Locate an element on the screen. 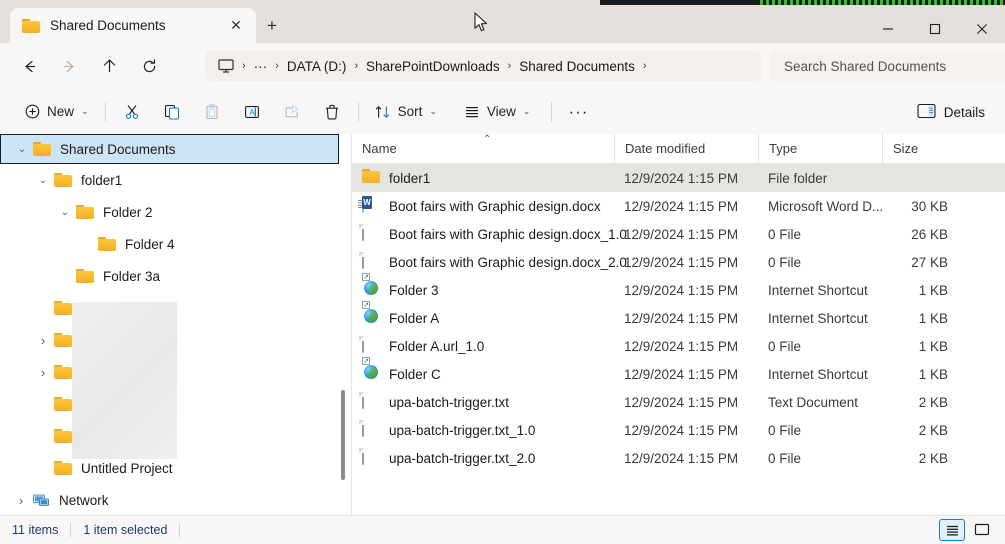 The image size is (1005, 544). new-tab-button: + is located at coordinates (272, 26).